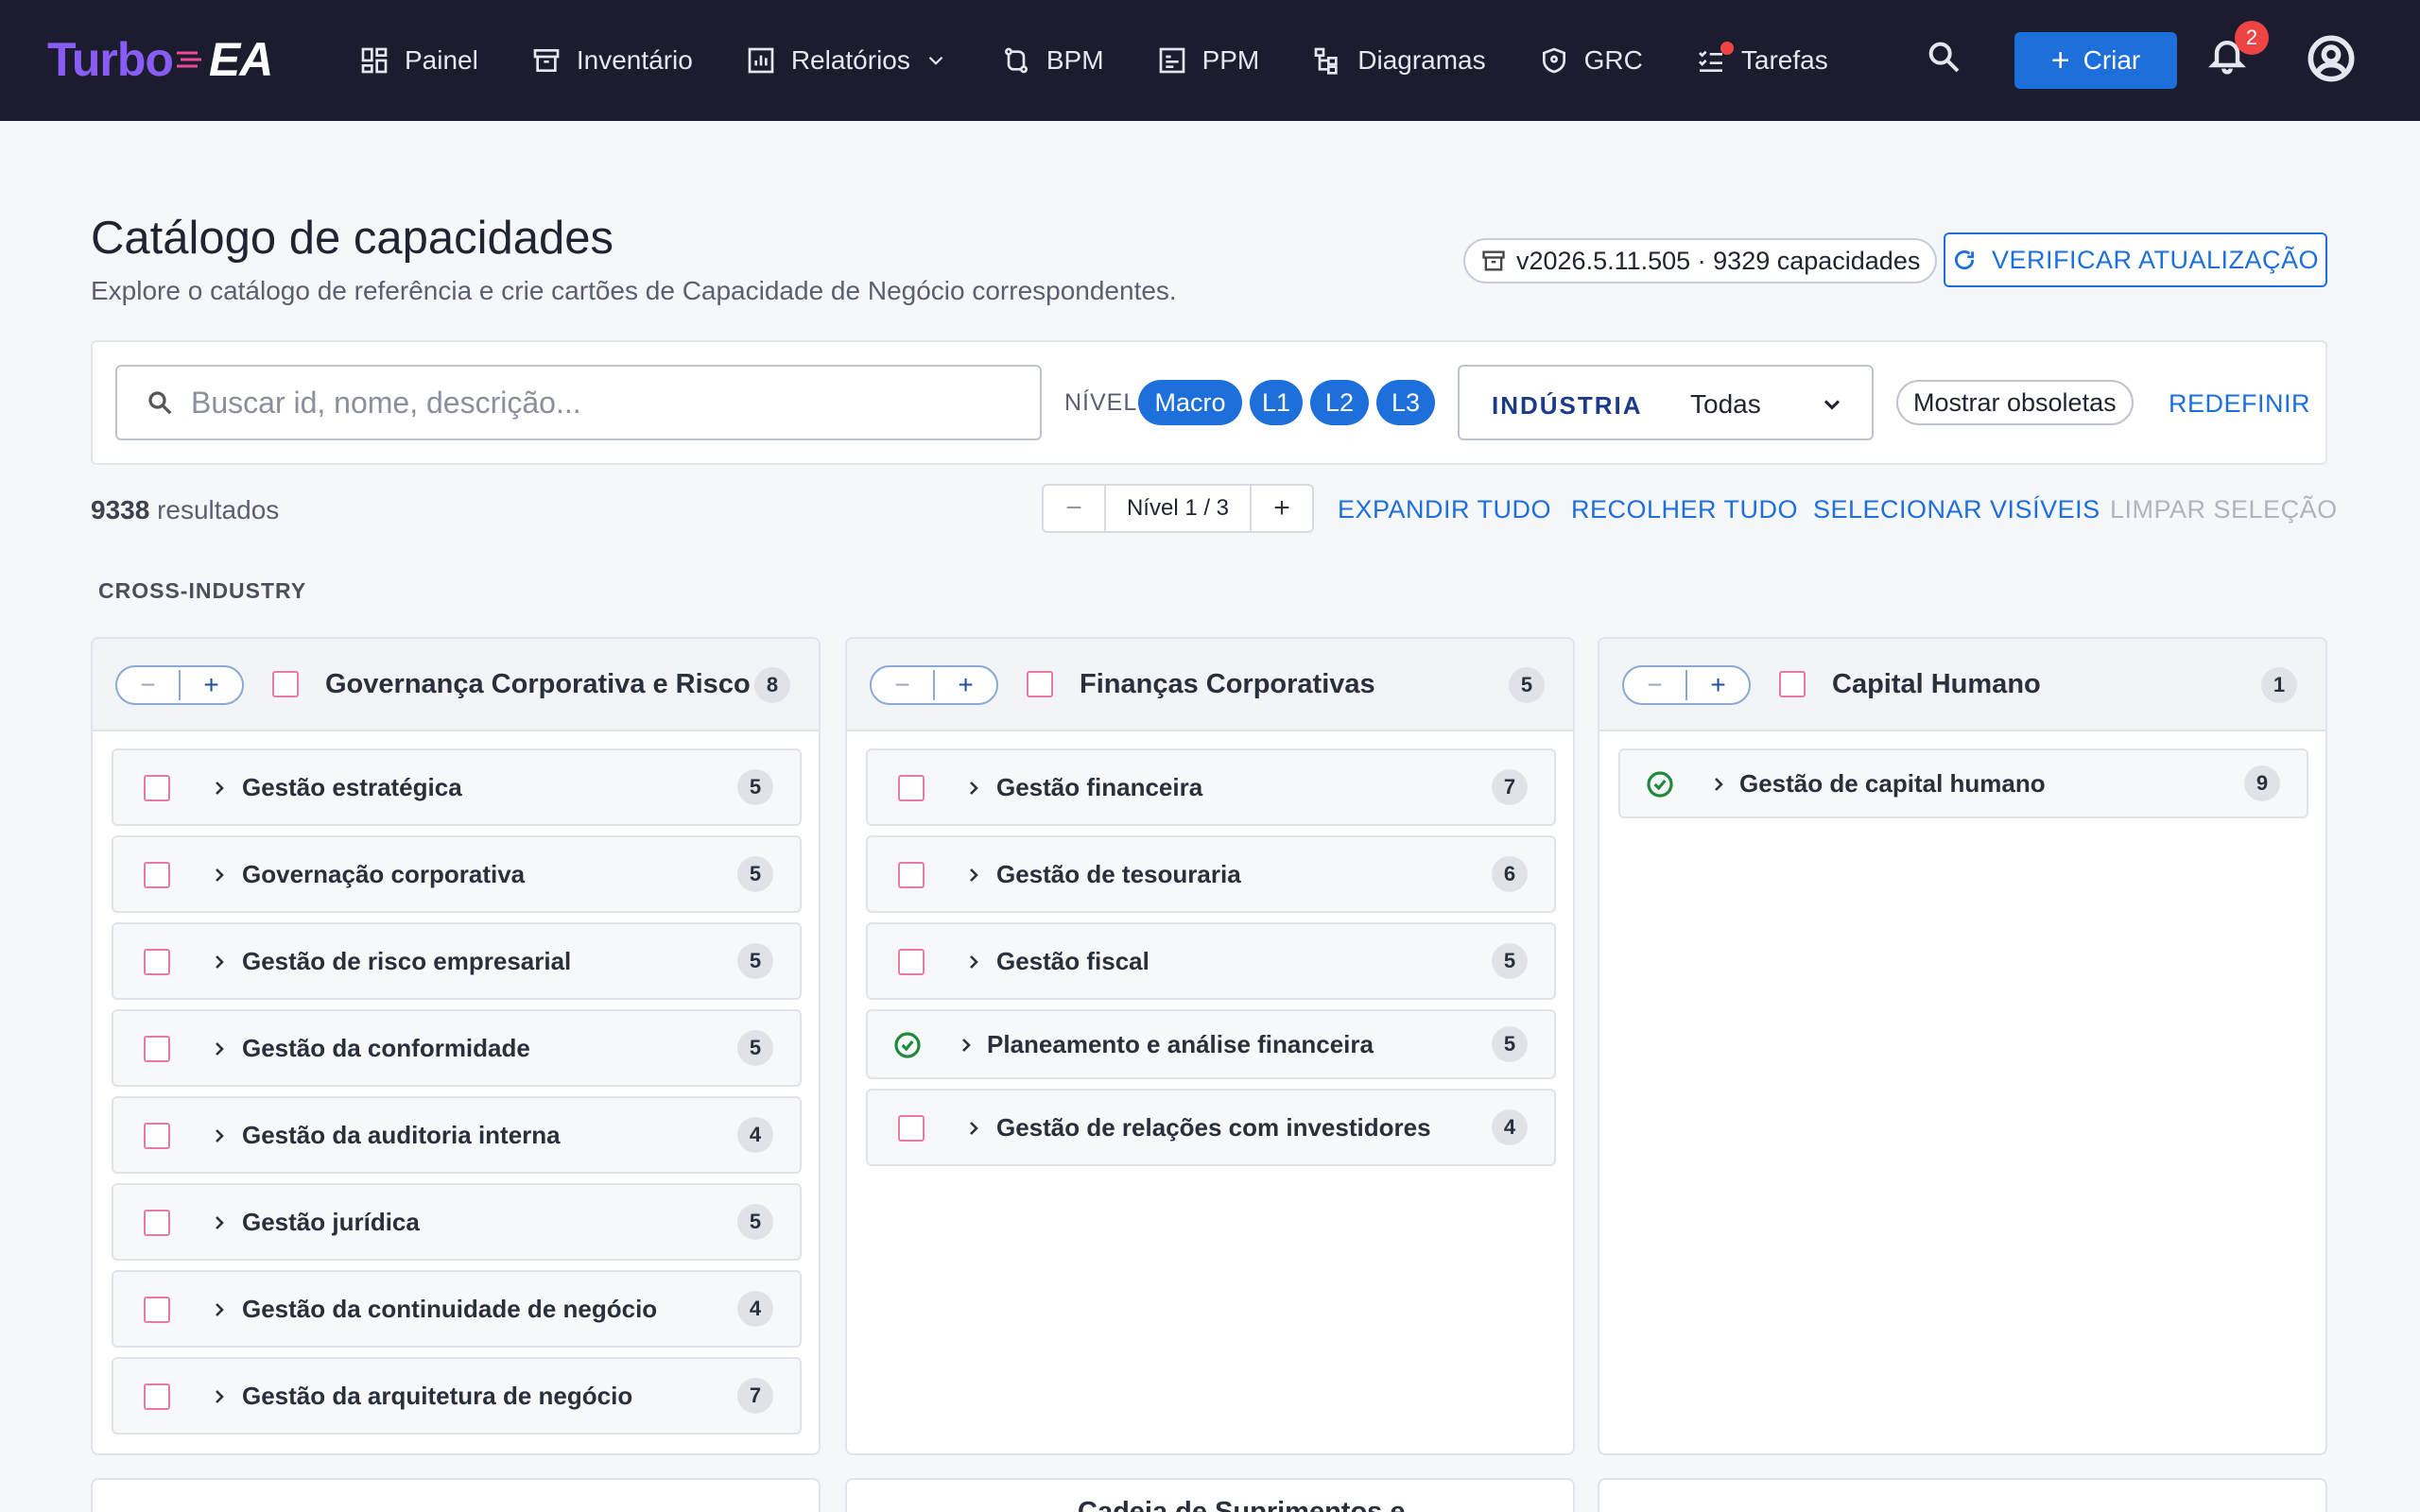 The width and height of the screenshot is (2420, 1512). What do you see at coordinates (437, 1396) in the screenshot?
I see `row-label: Gestão da arquitetura de negócio` at bounding box center [437, 1396].